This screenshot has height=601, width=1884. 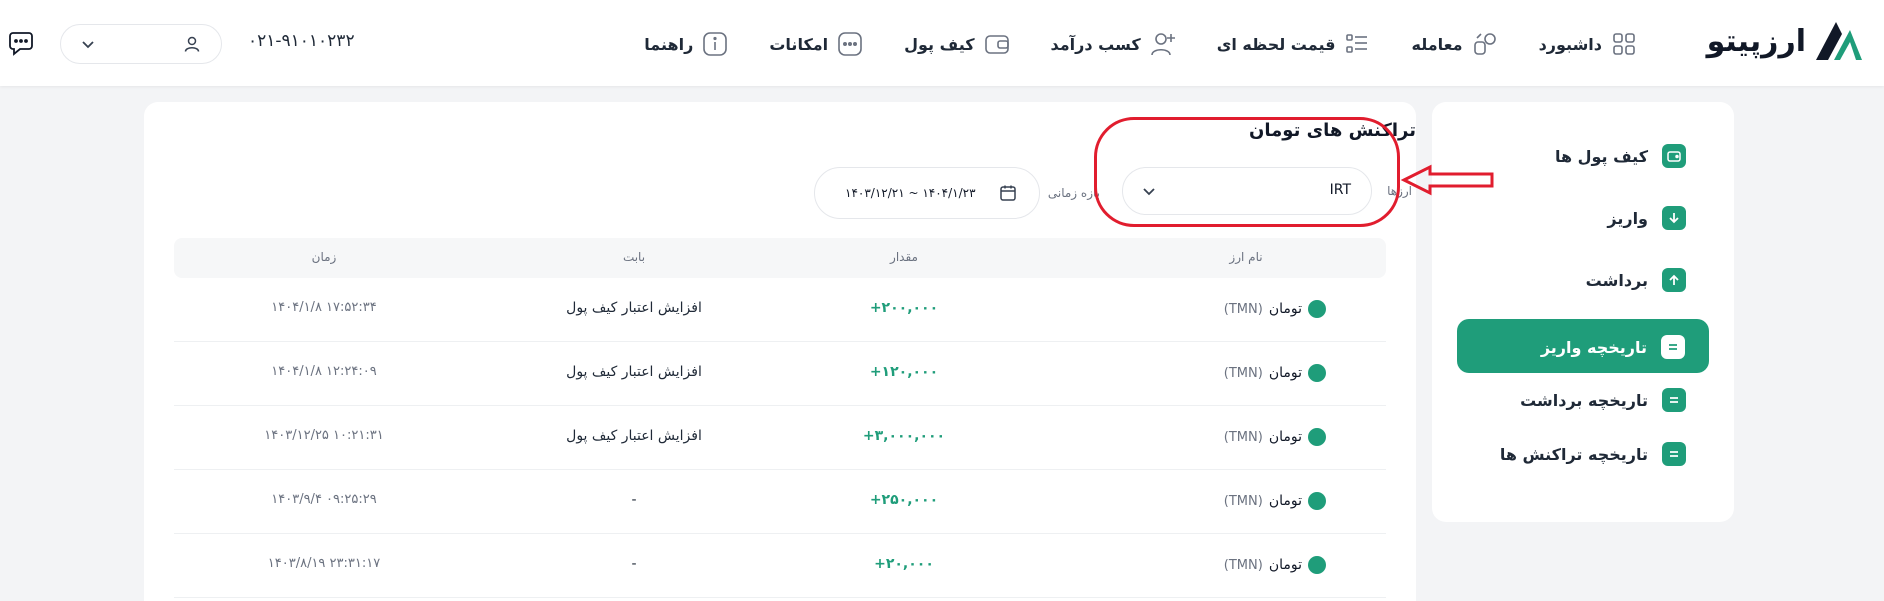 I want to click on cell-time: ۱۴۰۴/۱/۸ ۱۲:۲۴:۰۹, so click(x=324, y=371).